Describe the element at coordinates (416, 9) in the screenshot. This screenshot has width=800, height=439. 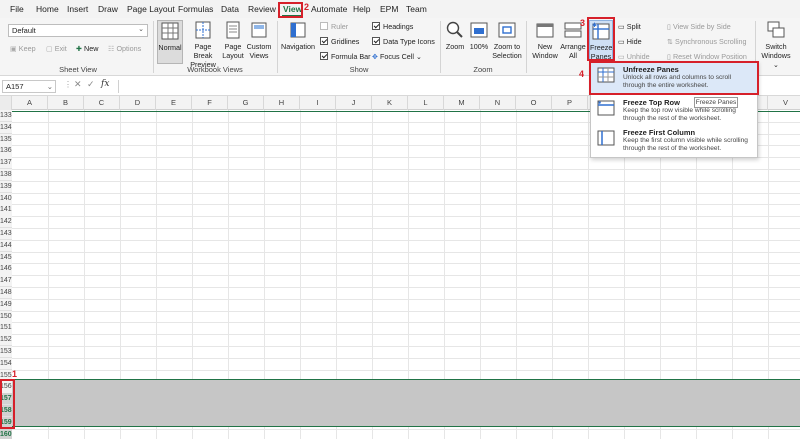
I see `tab-team: Team` at that location.